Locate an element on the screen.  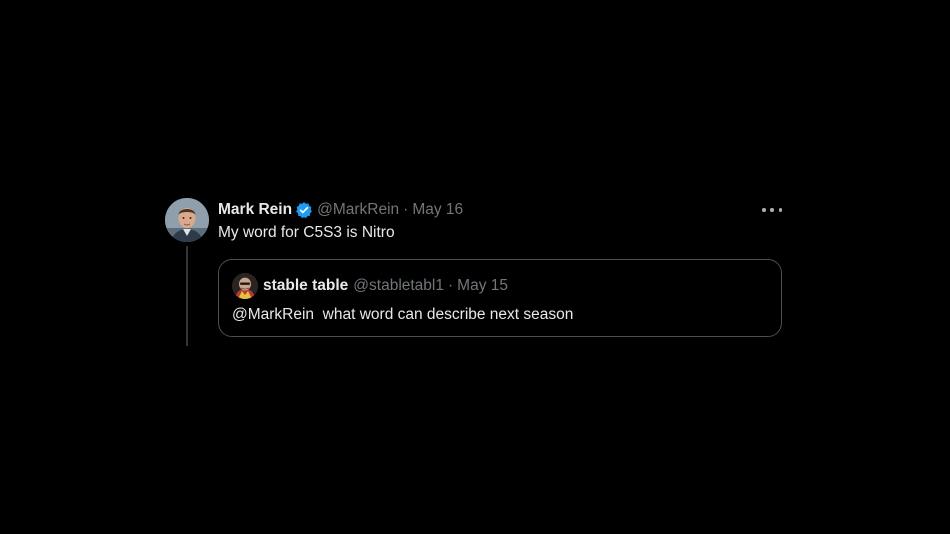
quoted-tweet-date: May 15 is located at coordinates (483, 285).